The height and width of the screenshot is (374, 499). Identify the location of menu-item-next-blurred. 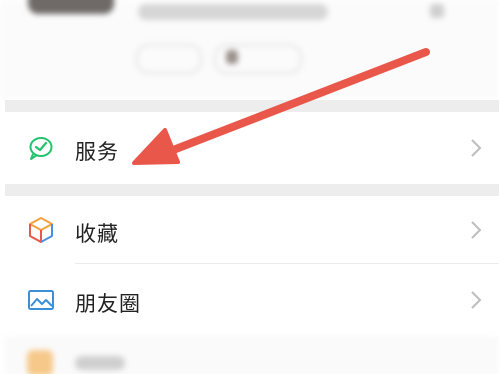
(252, 355).